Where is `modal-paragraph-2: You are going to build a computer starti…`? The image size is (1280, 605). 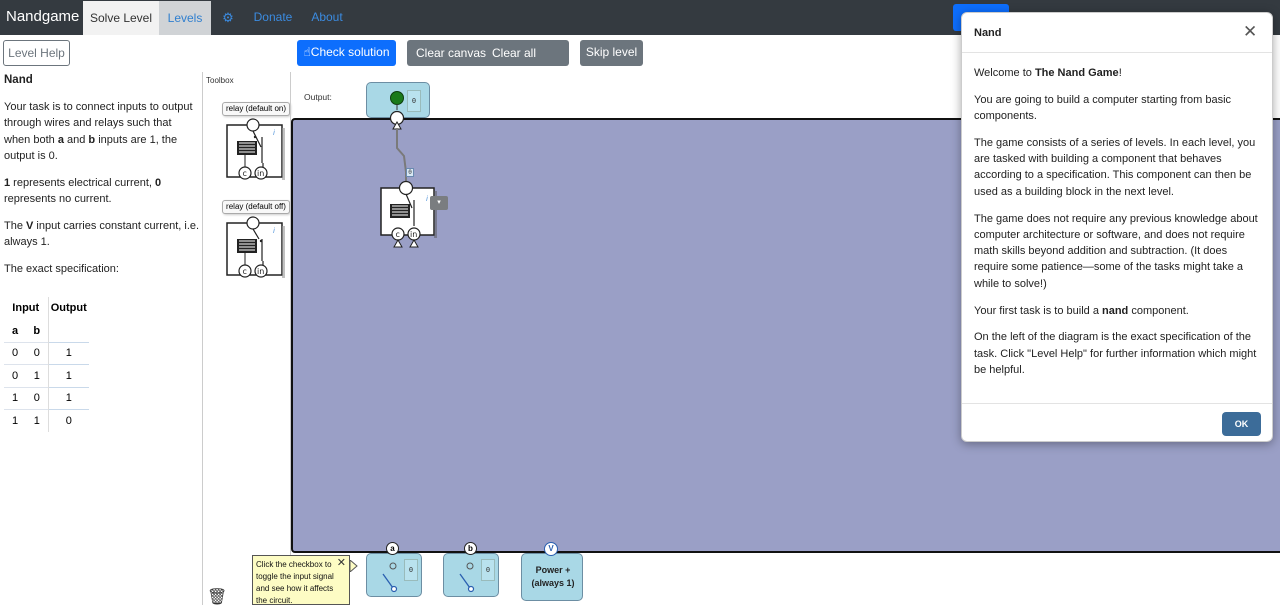 modal-paragraph-2: You are going to build a computer starti… is located at coordinates (1103, 108).